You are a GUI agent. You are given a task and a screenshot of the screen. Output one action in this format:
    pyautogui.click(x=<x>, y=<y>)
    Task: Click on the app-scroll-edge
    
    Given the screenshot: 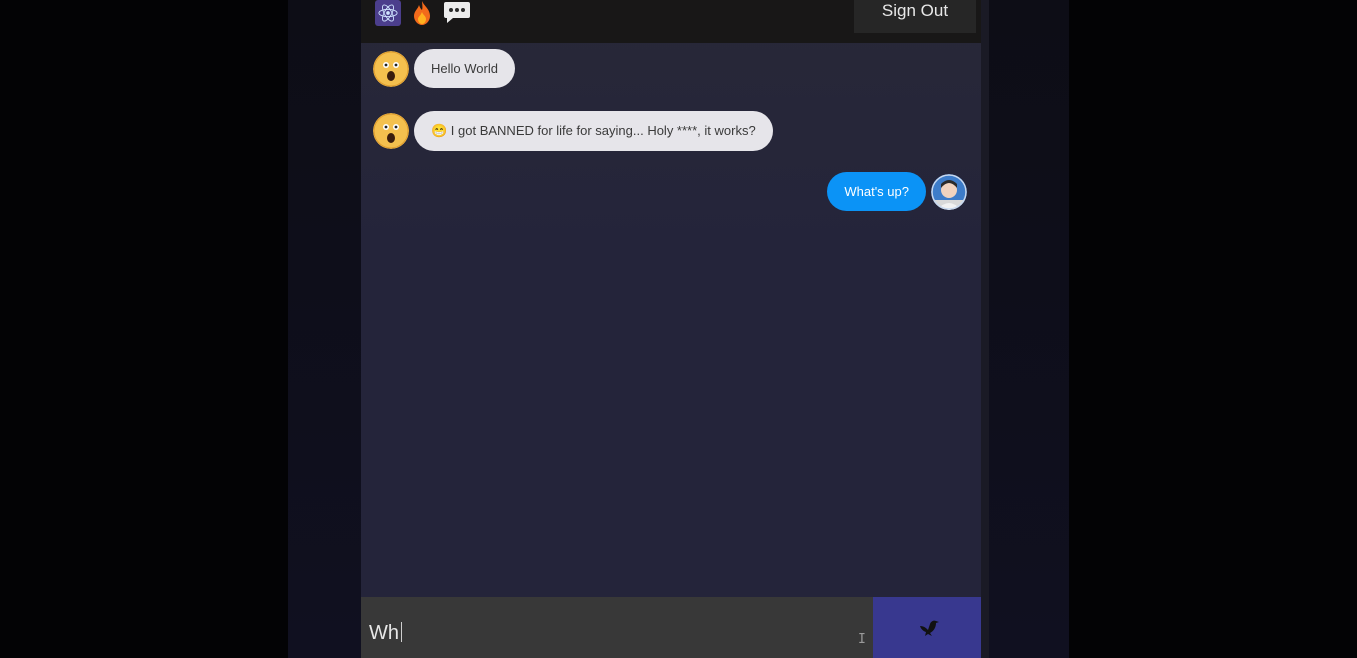 What is the action you would take?
    pyautogui.click(x=985, y=329)
    